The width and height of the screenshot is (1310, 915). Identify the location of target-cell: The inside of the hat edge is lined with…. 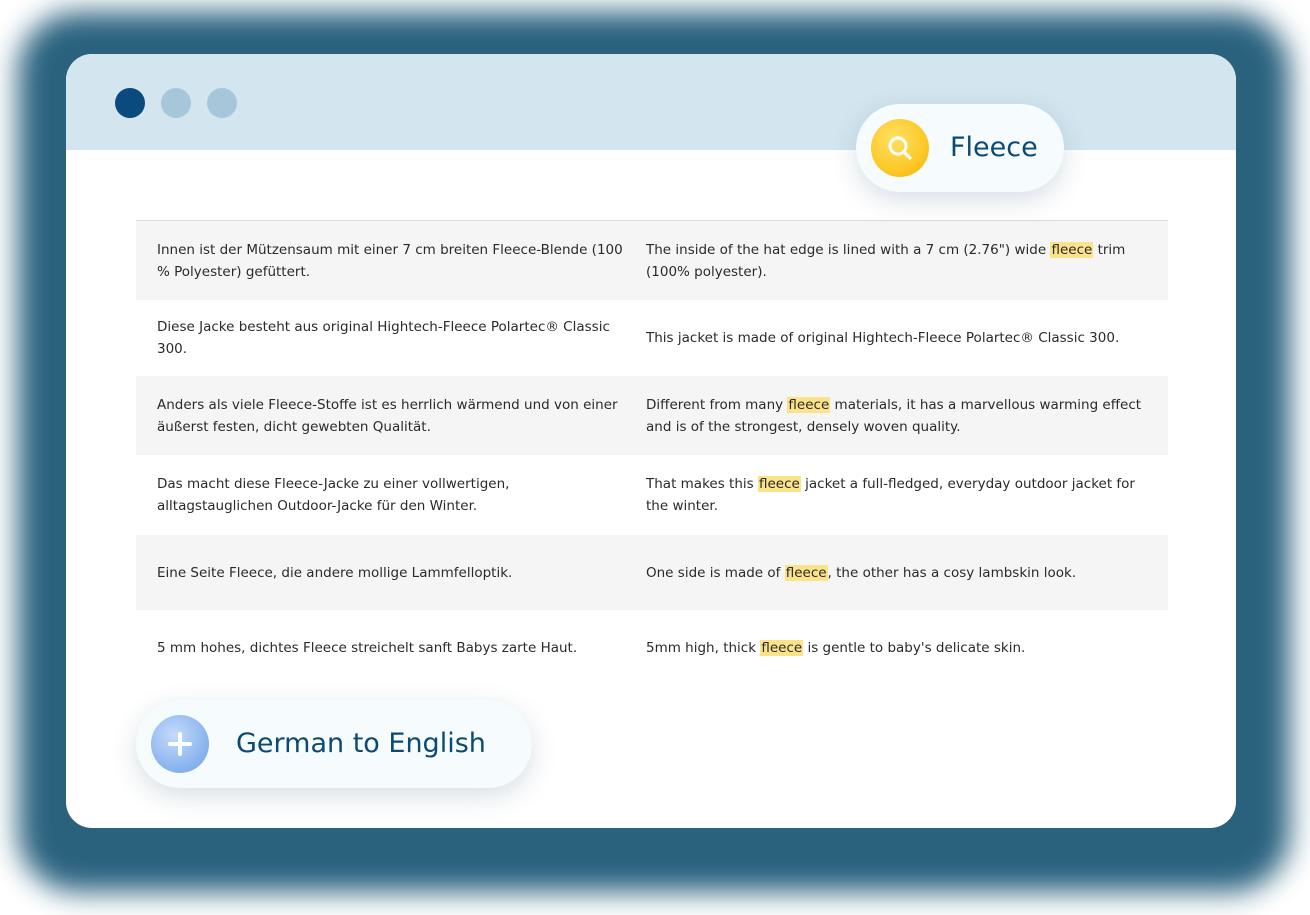
(886, 260).